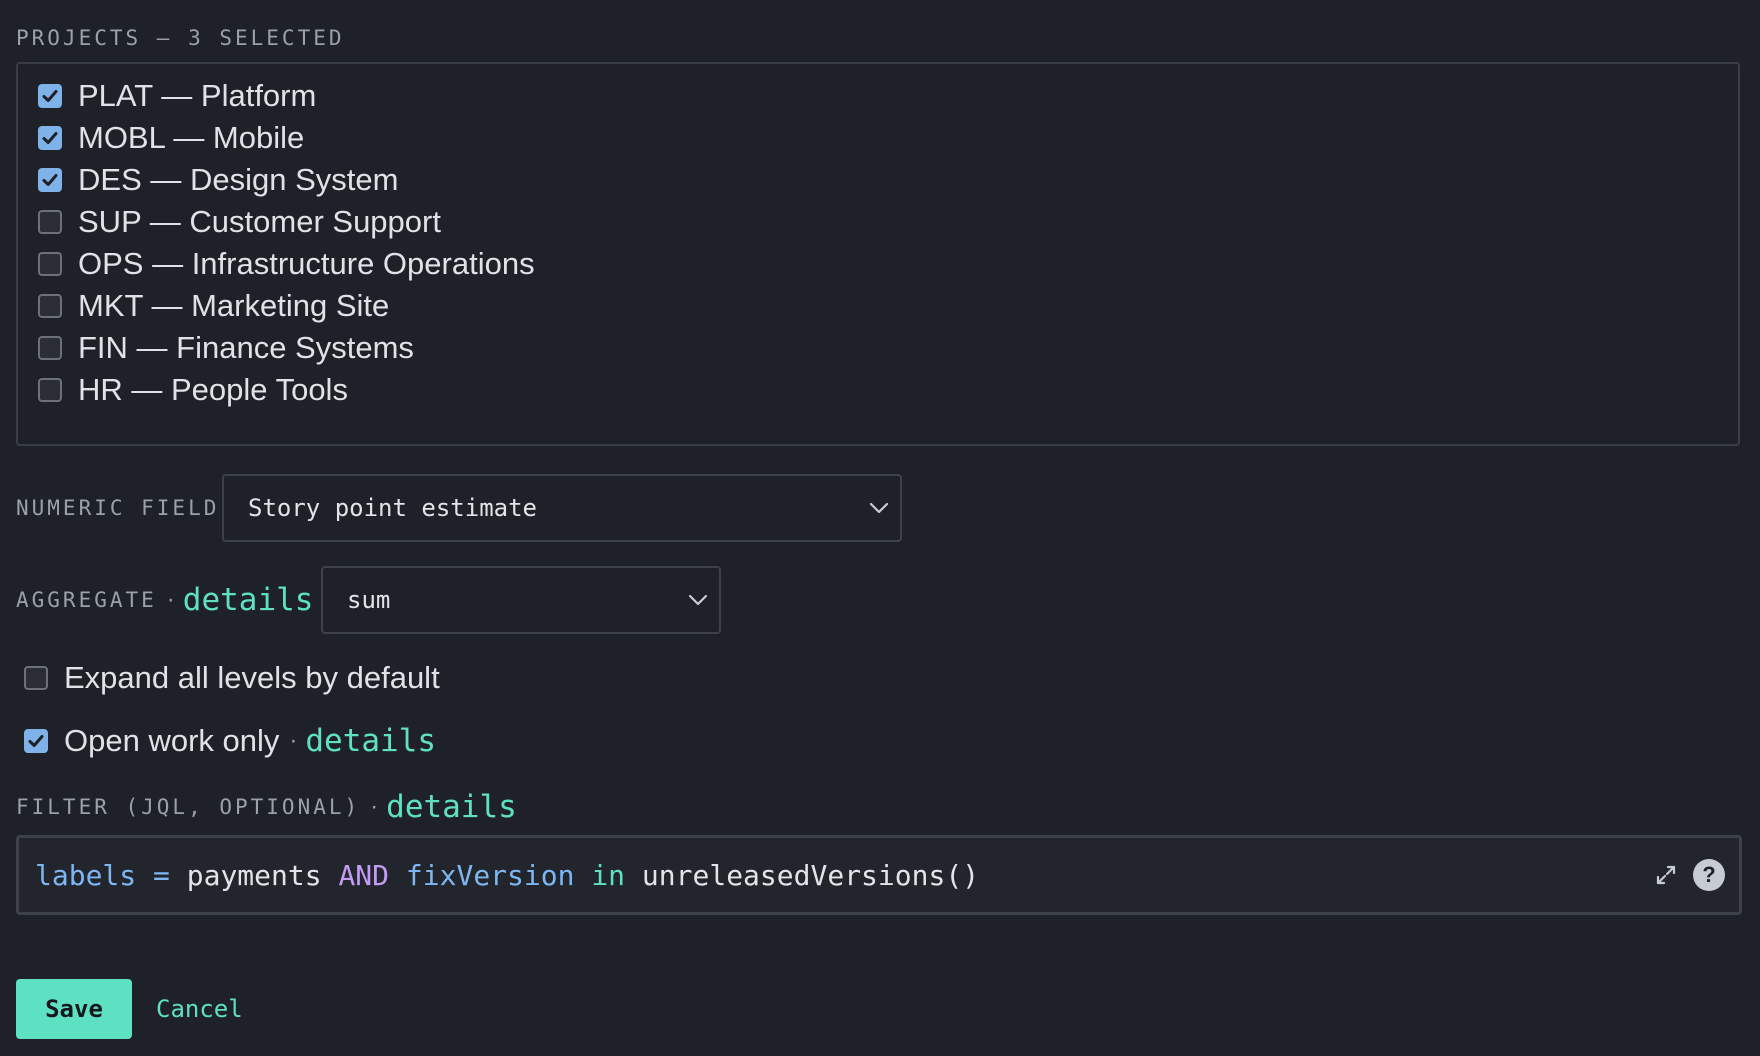 This screenshot has height=1056, width=1760. What do you see at coordinates (36, 678) in the screenshot?
I see `expand-all-checkbox` at bounding box center [36, 678].